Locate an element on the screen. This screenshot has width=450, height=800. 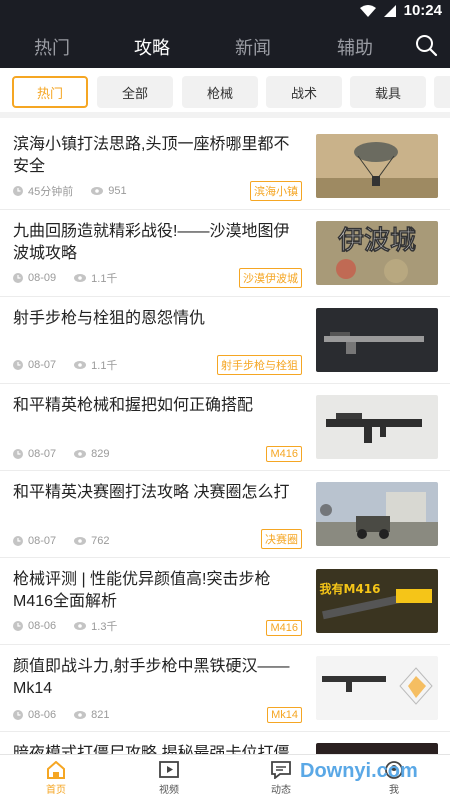
filter-bar: 热门 全部 枪械 战术 载具 is located at coordinates (225, 93).